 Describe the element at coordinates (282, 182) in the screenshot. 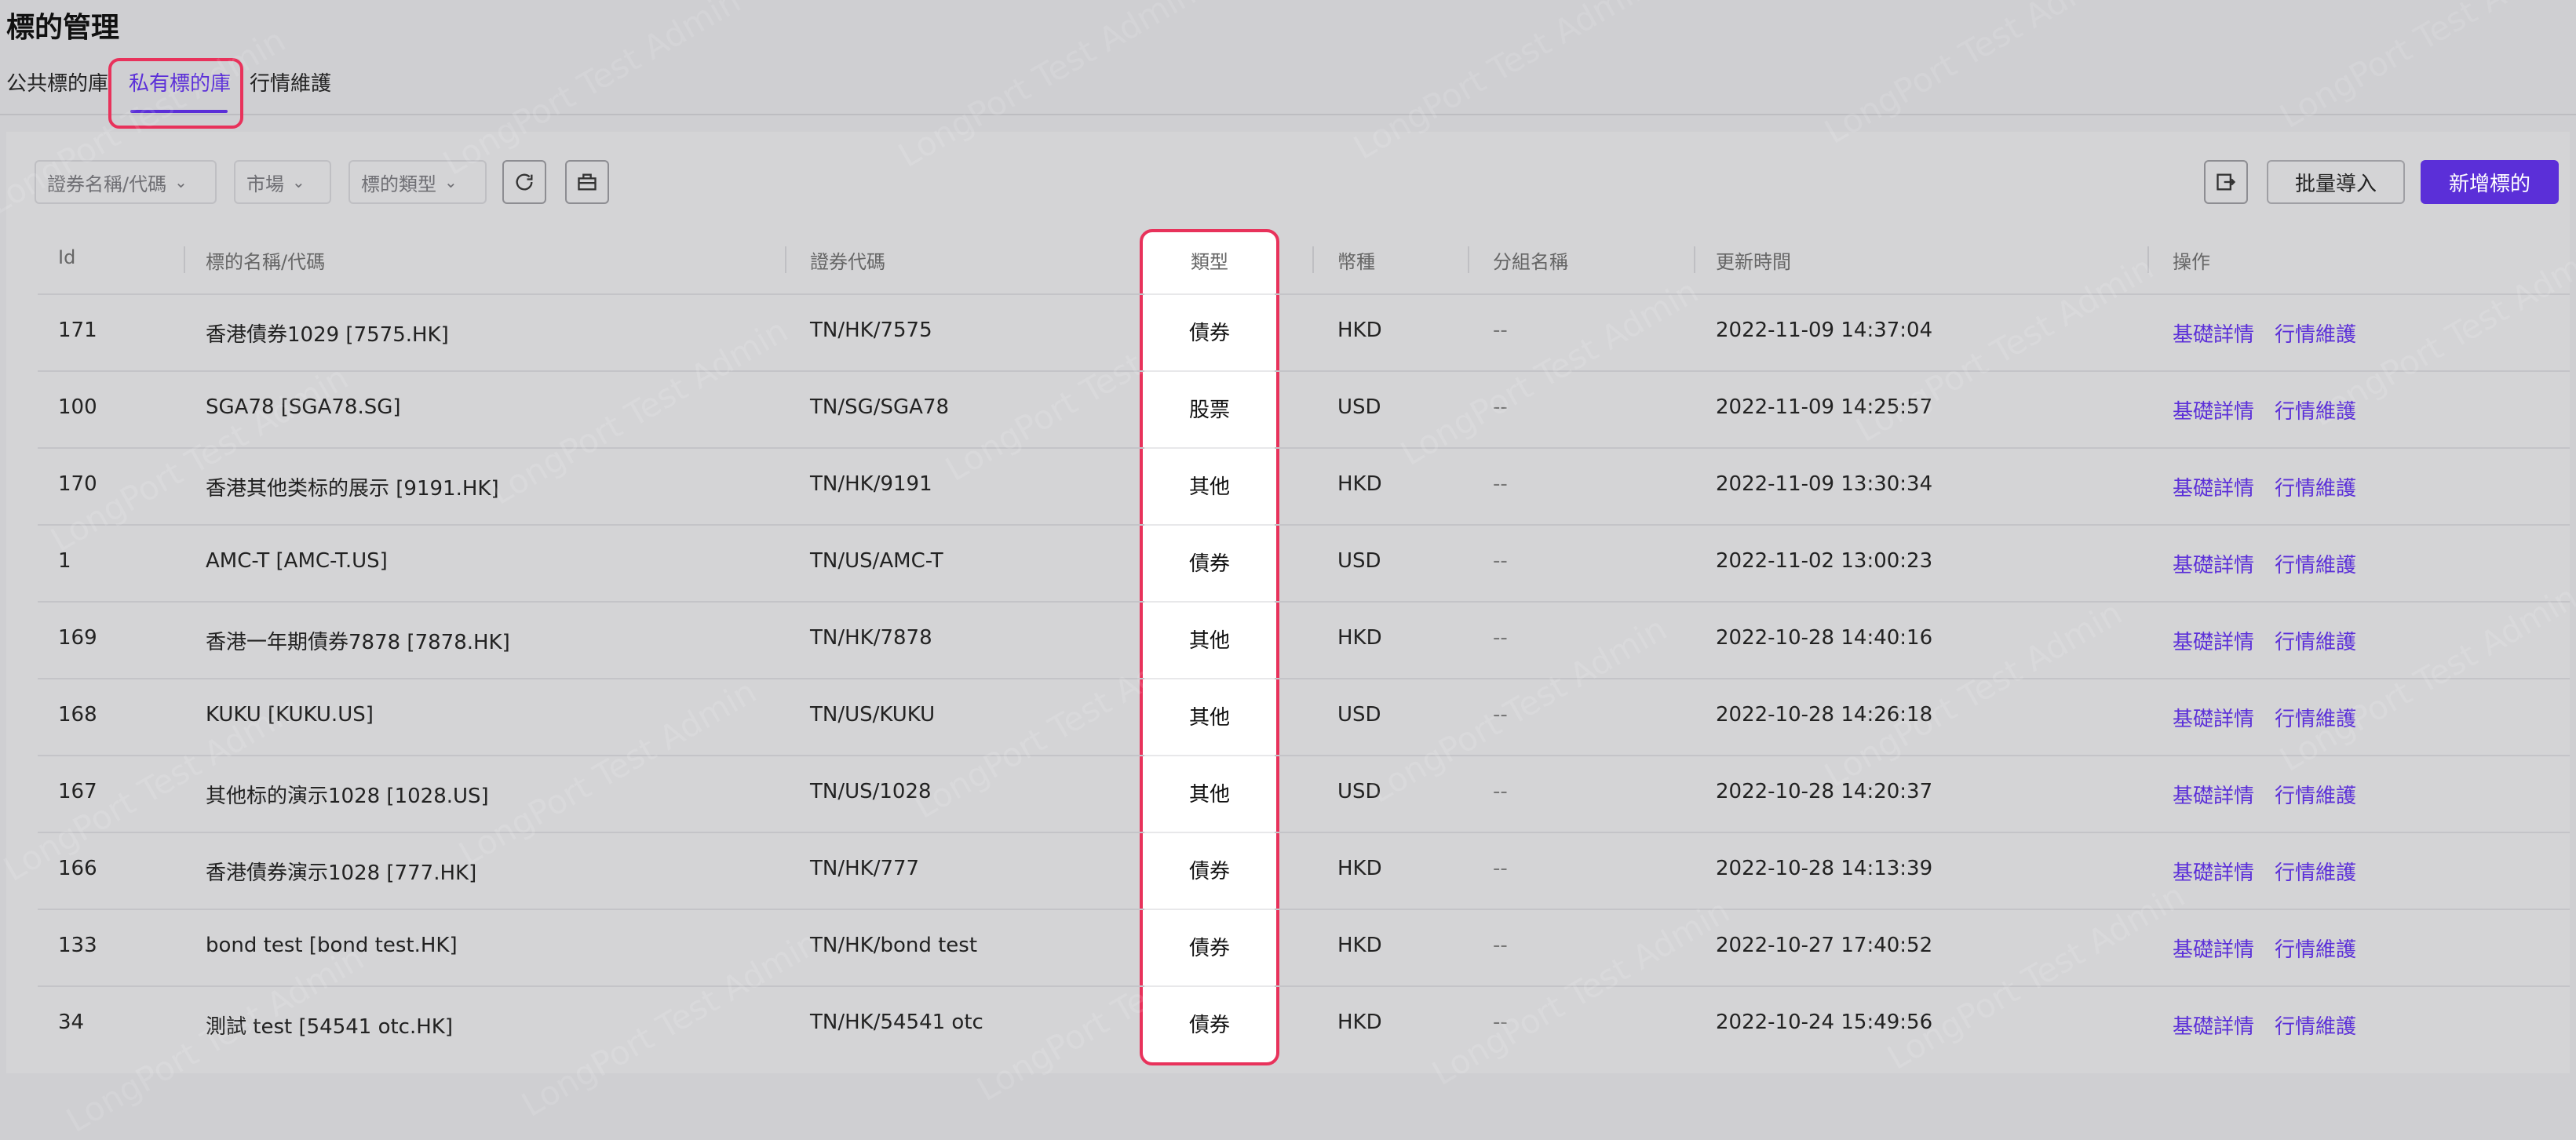

I see `market-filter-select: 市場 ⌄` at that location.